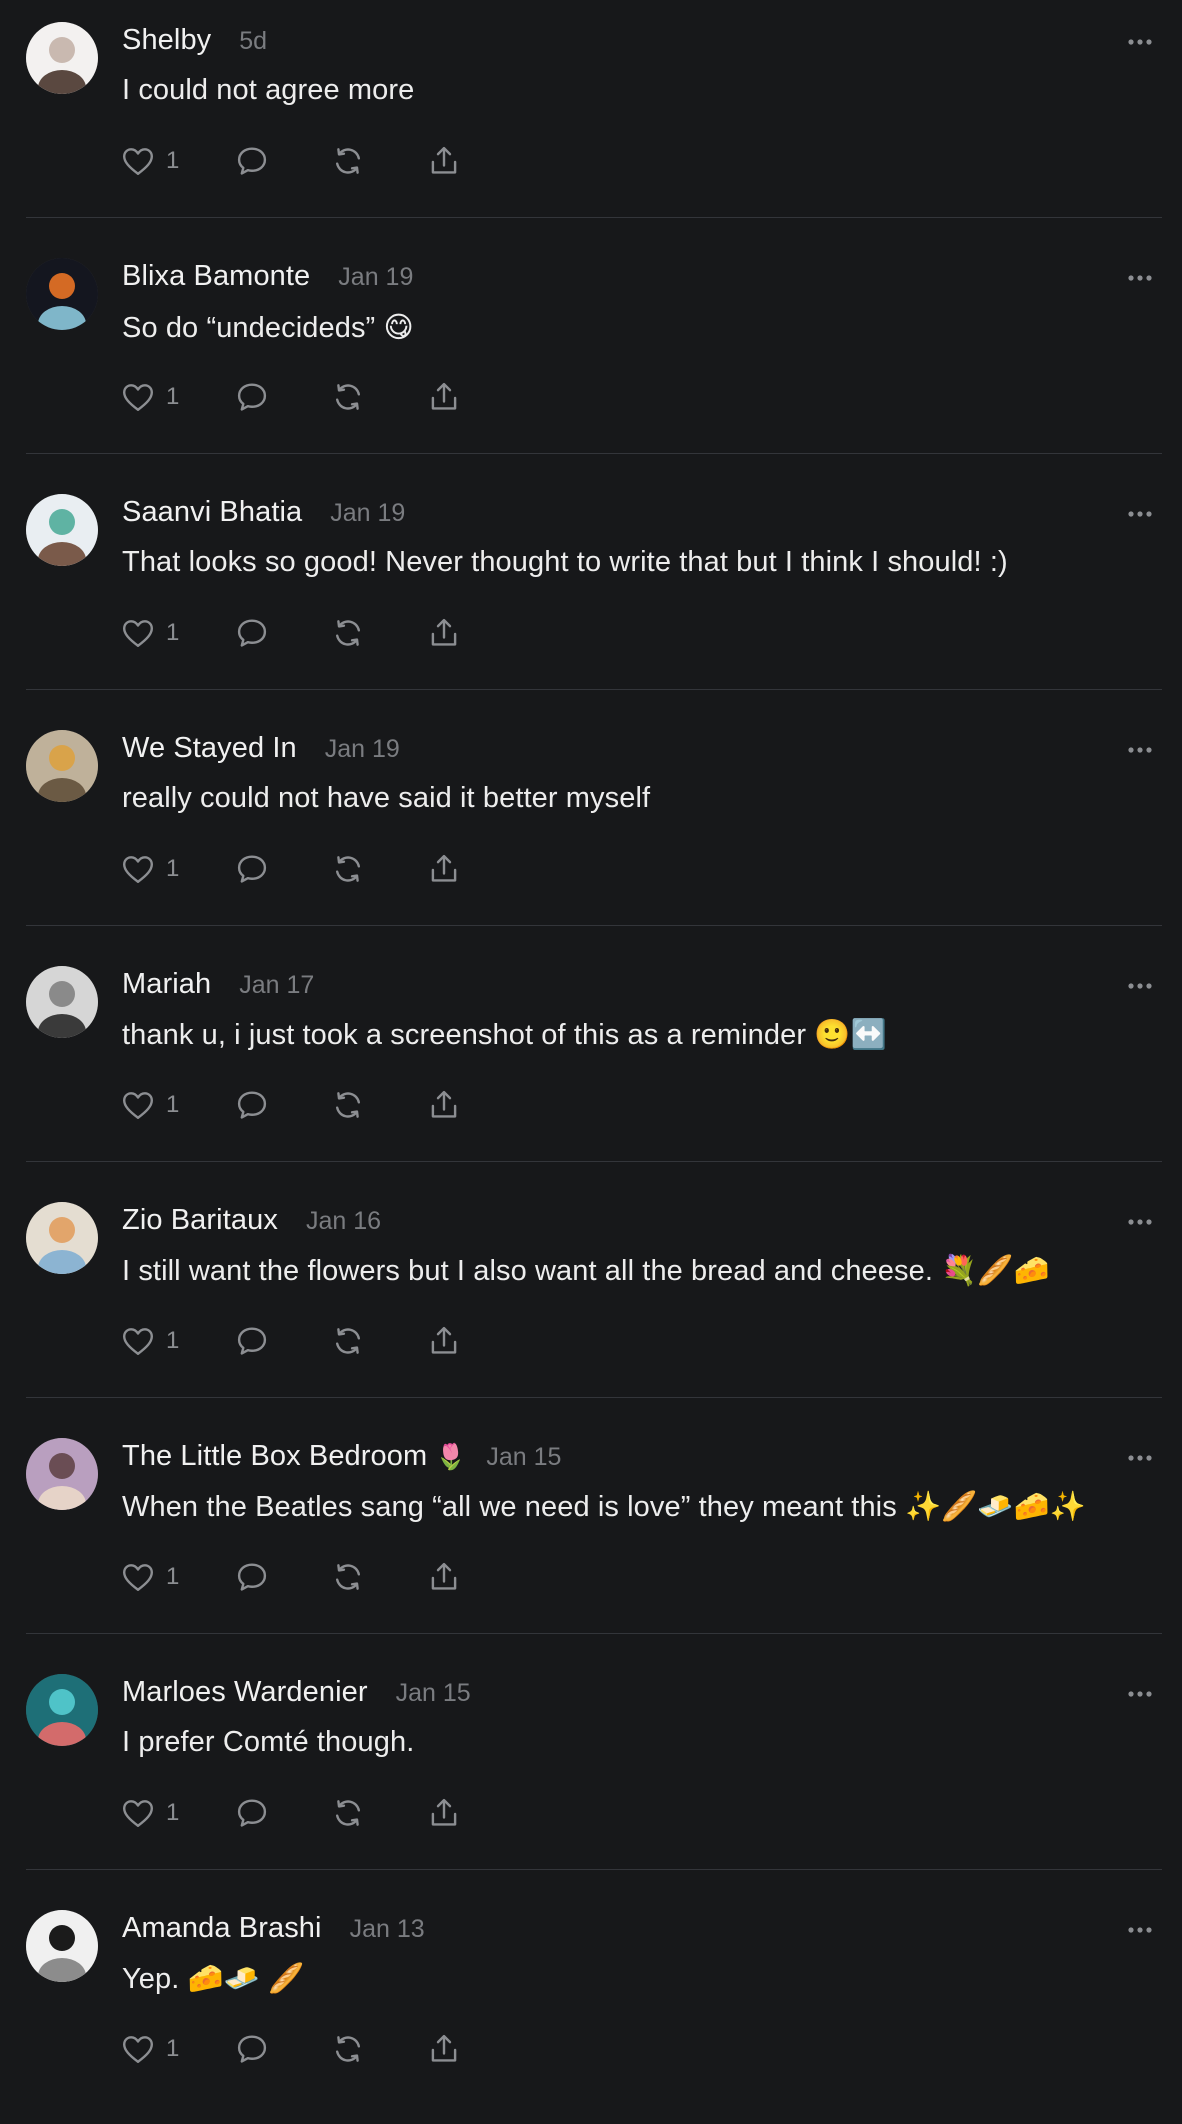 This screenshot has width=1182, height=2124. Describe the element at coordinates (218, 984) in the screenshot. I see `post-header: Mariah Jan 17` at that location.